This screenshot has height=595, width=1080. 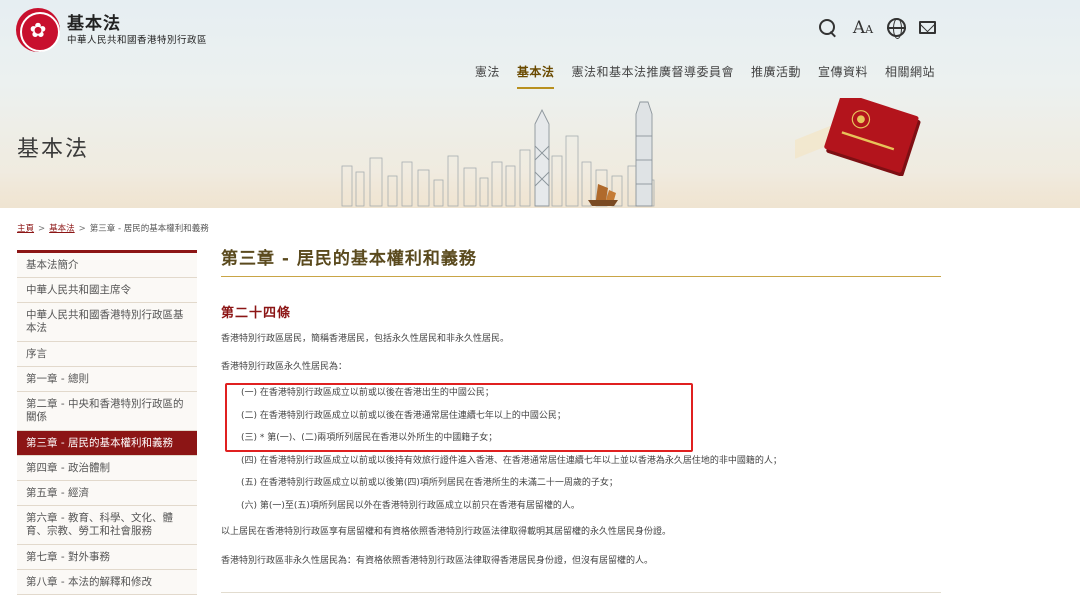 I want to click on nav-basic-law: 基本法, so click(x=535, y=74).